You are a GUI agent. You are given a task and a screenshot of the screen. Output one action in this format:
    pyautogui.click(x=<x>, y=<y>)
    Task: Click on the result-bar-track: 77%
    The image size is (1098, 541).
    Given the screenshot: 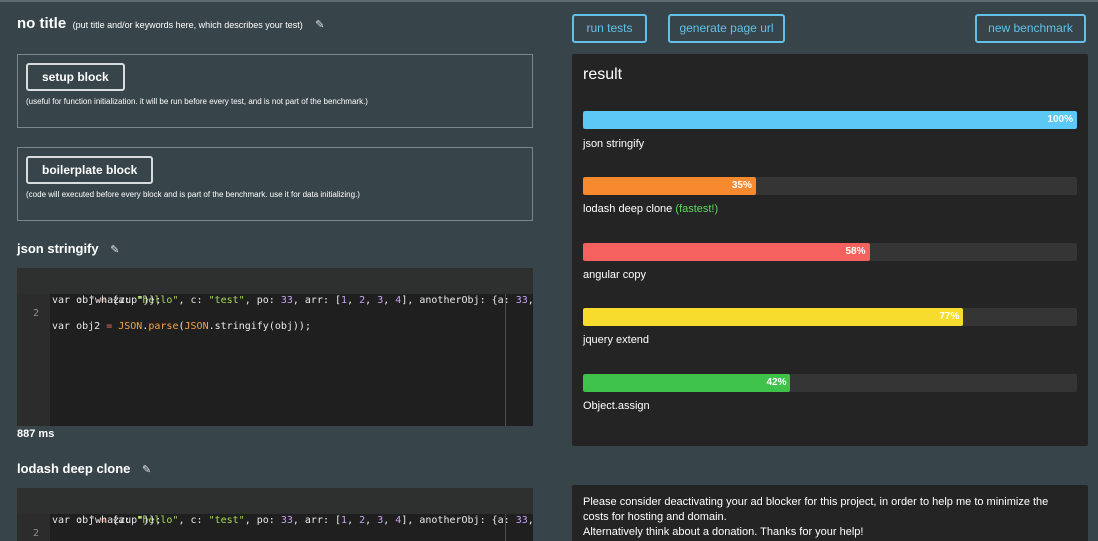 What is the action you would take?
    pyautogui.click(x=830, y=317)
    